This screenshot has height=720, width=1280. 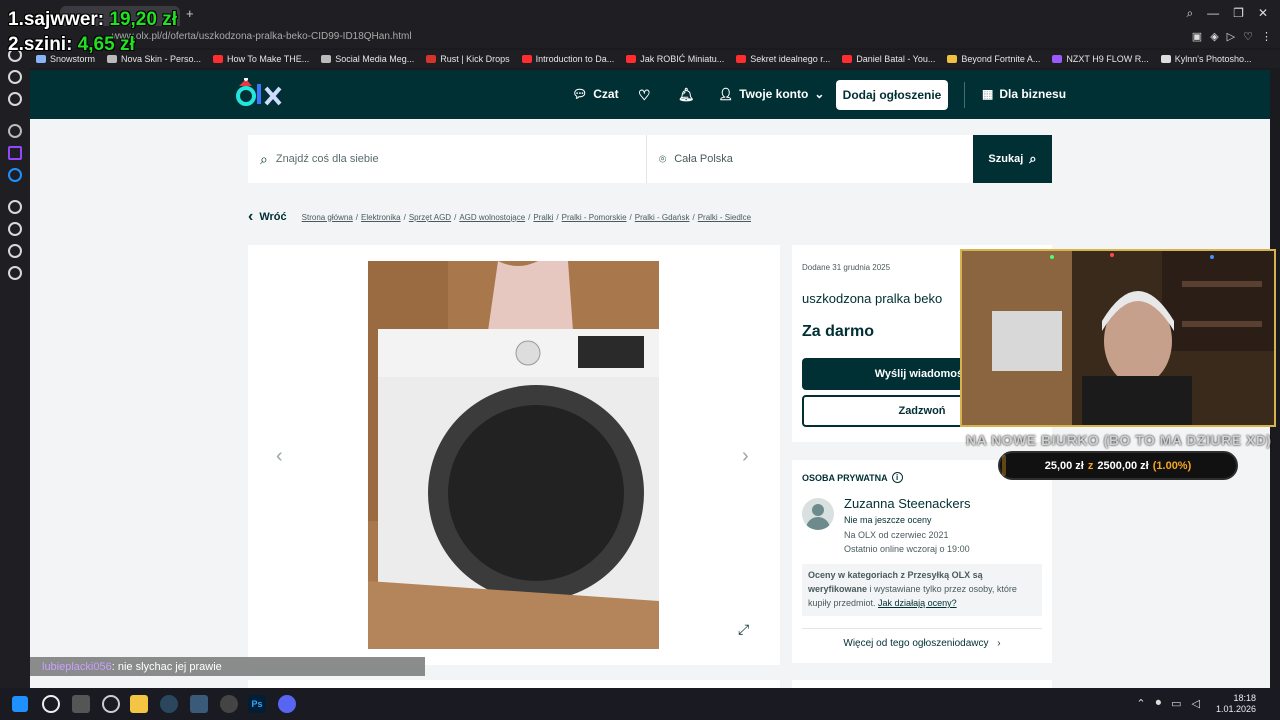 What do you see at coordinates (543, 217) in the screenshot?
I see `breadcrumb-link: Pralki` at bounding box center [543, 217].